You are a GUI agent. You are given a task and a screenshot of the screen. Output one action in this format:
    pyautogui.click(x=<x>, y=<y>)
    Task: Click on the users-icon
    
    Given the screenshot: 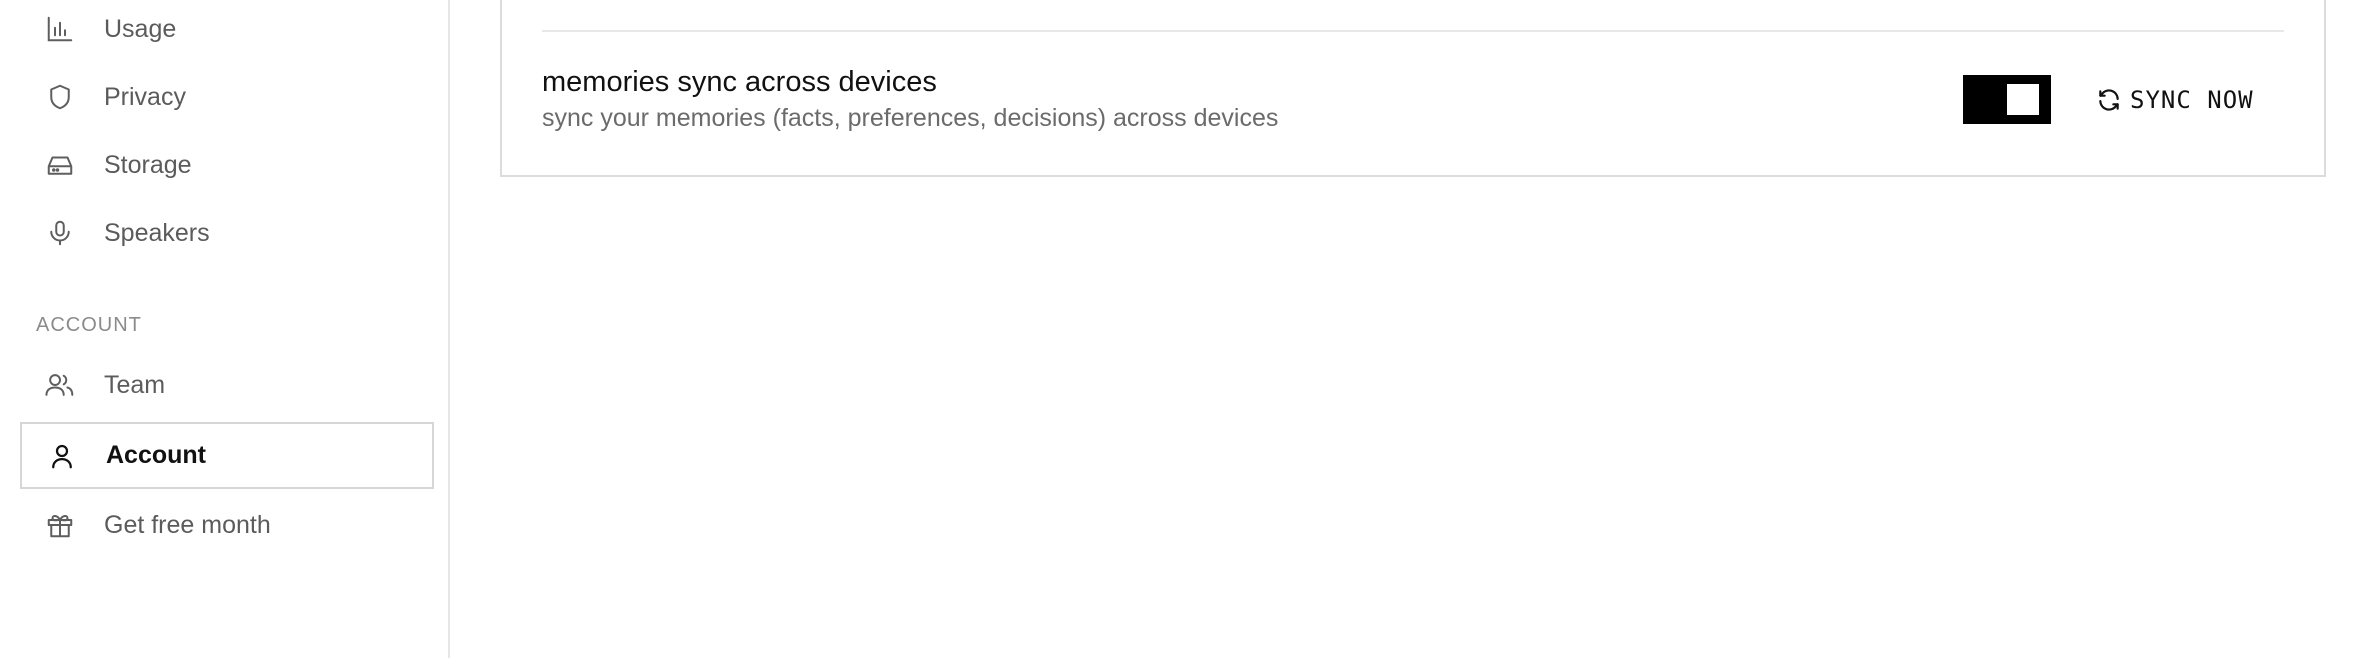 What is the action you would take?
    pyautogui.click(x=60, y=385)
    